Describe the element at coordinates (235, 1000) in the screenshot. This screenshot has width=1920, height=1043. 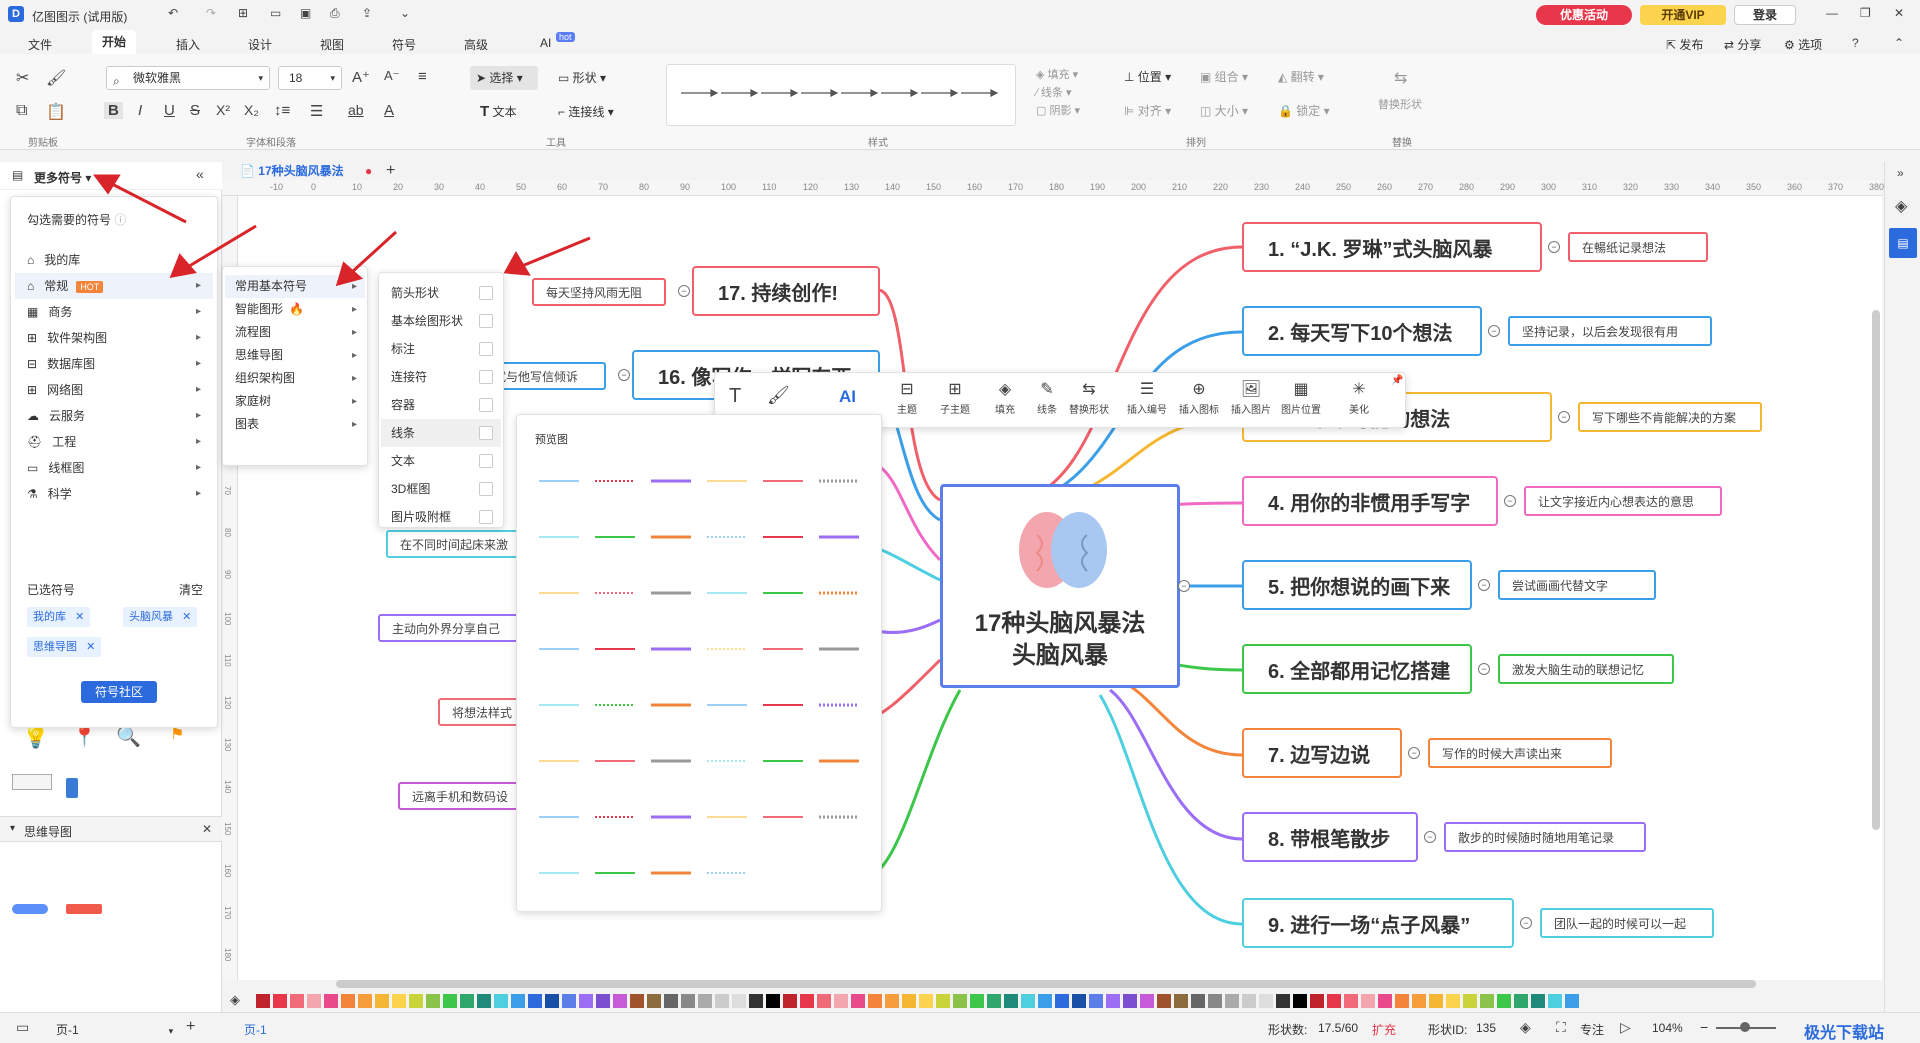
I see `fill-bucket-icon: ◈` at that location.